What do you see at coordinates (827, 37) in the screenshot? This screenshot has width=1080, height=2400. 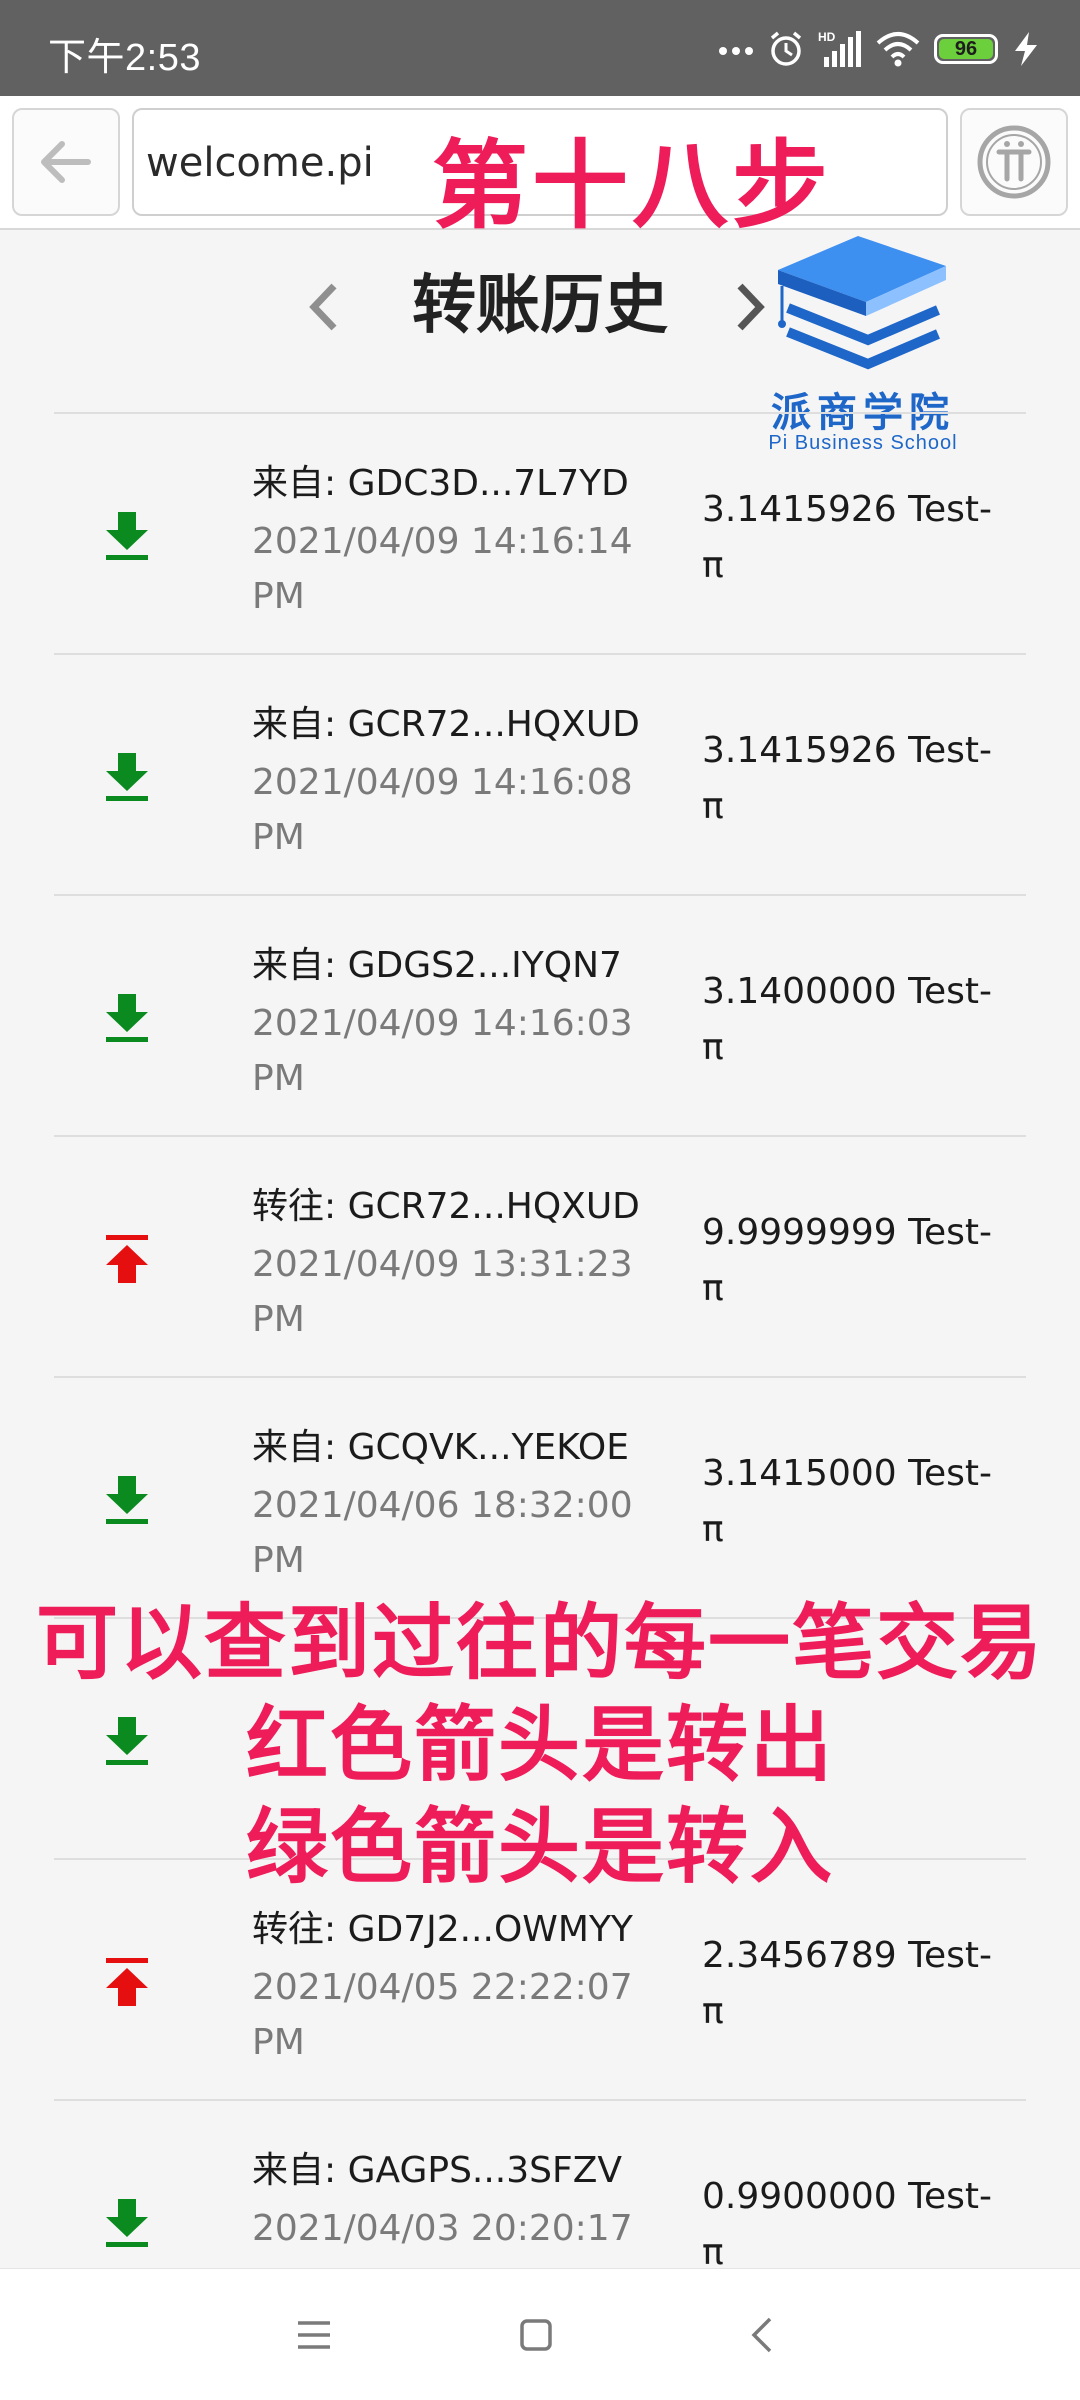 I see `svg-text: HD` at bounding box center [827, 37].